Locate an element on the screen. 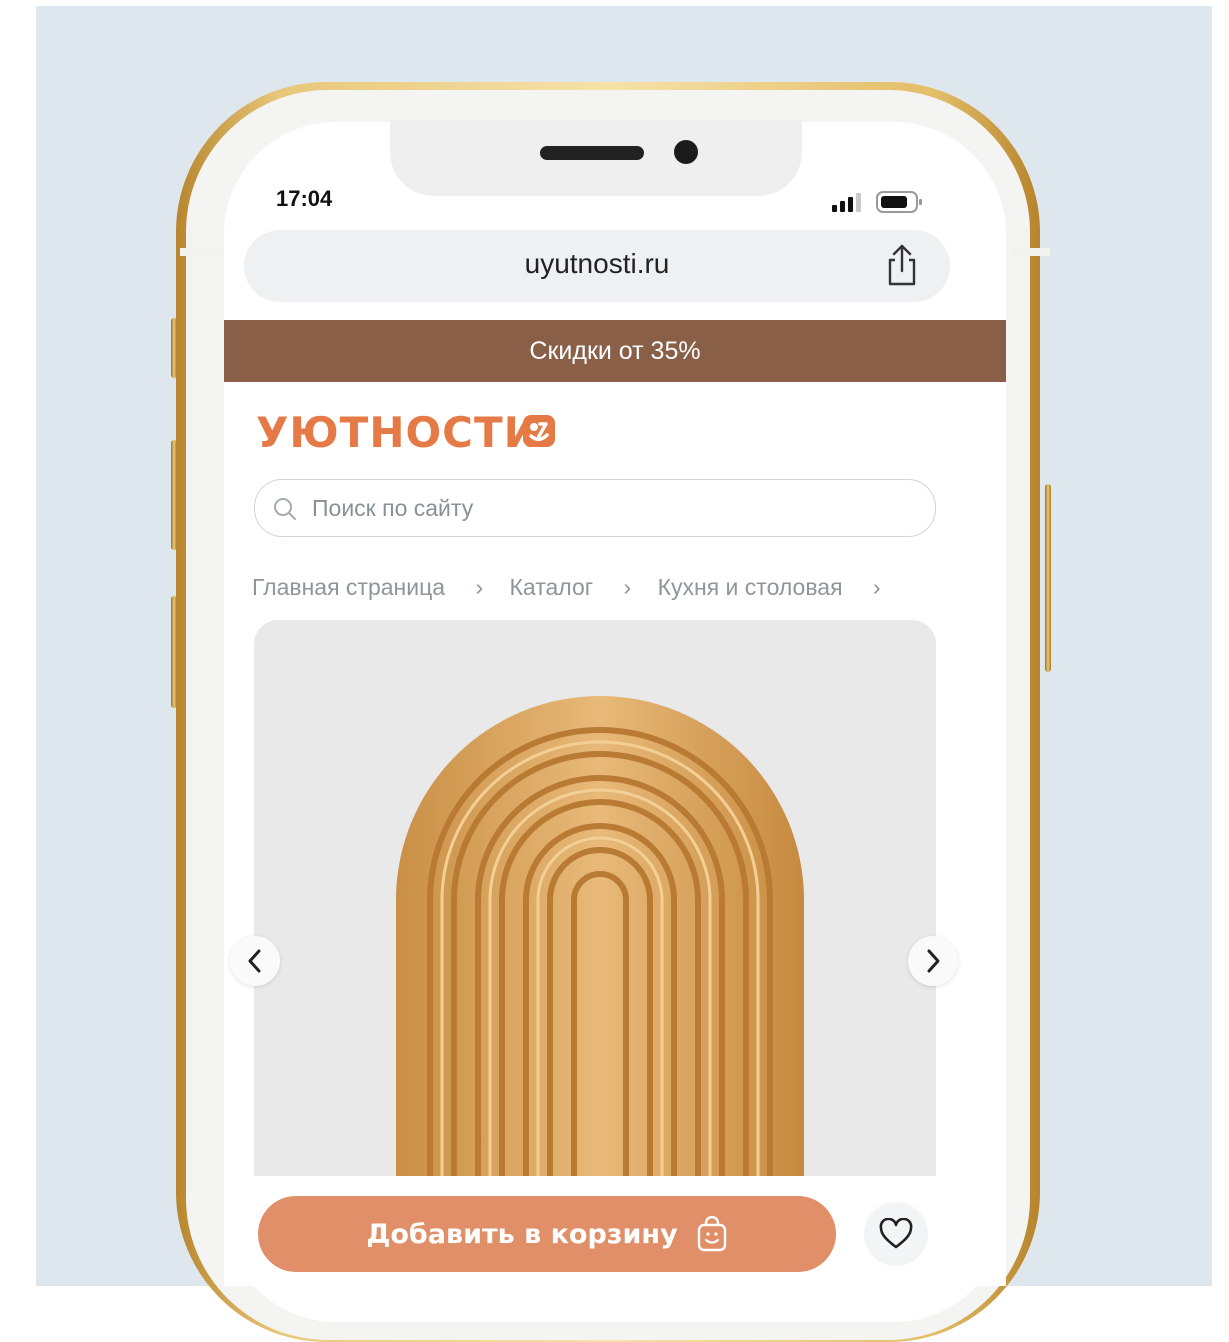 This screenshot has width=1229, height=1342. battery-icon is located at coordinates (899, 202).